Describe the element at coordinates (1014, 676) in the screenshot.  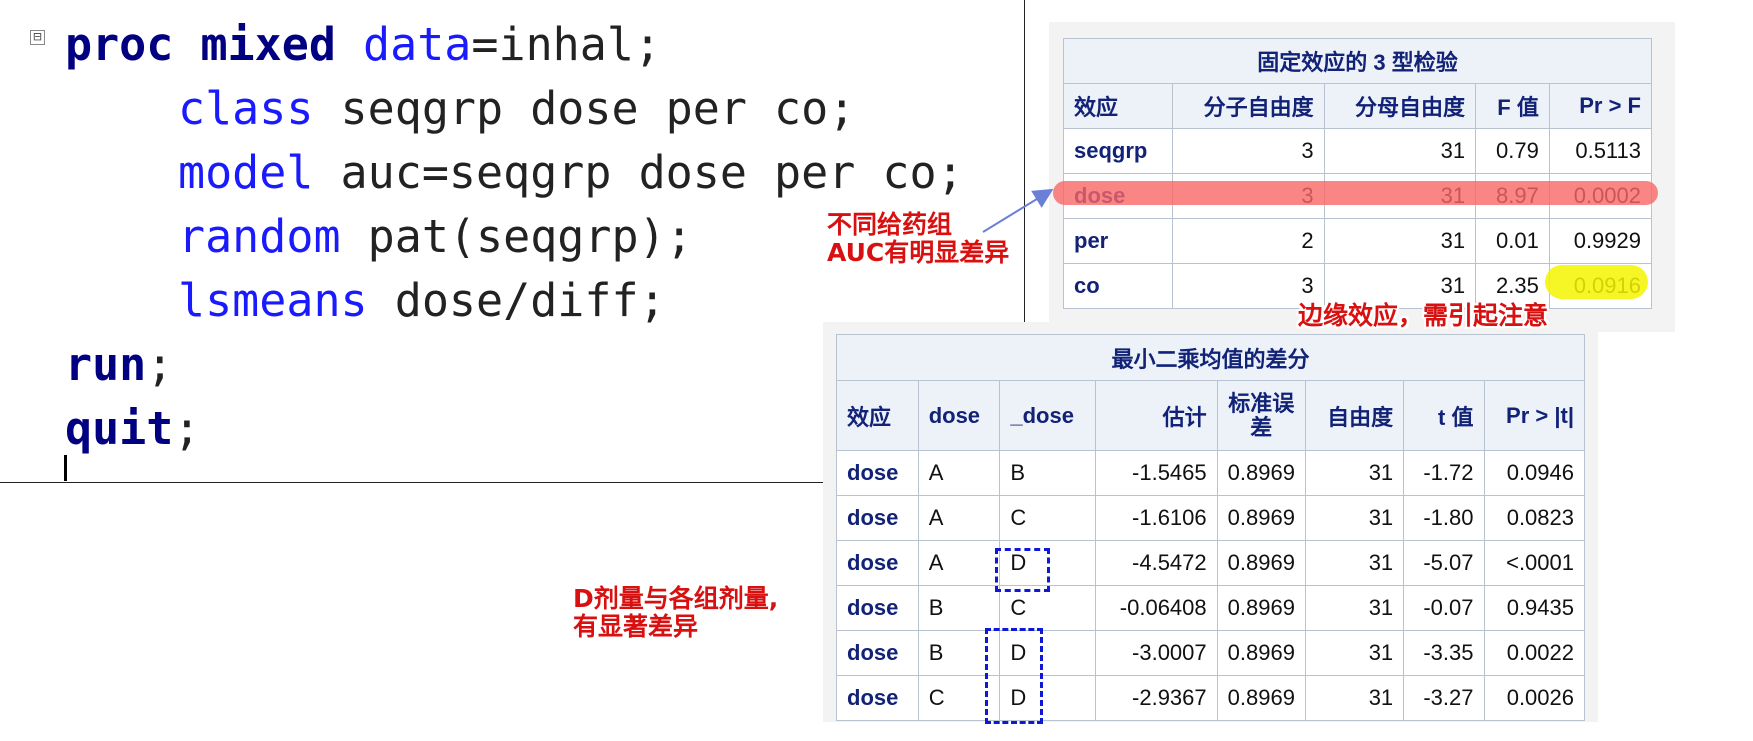
I see `d-box-bc` at that location.